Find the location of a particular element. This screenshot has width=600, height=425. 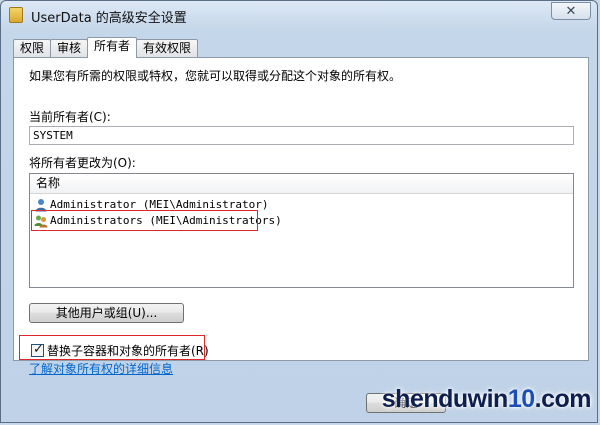

current-owner-label: 当前所有者(C): is located at coordinates (70, 117).